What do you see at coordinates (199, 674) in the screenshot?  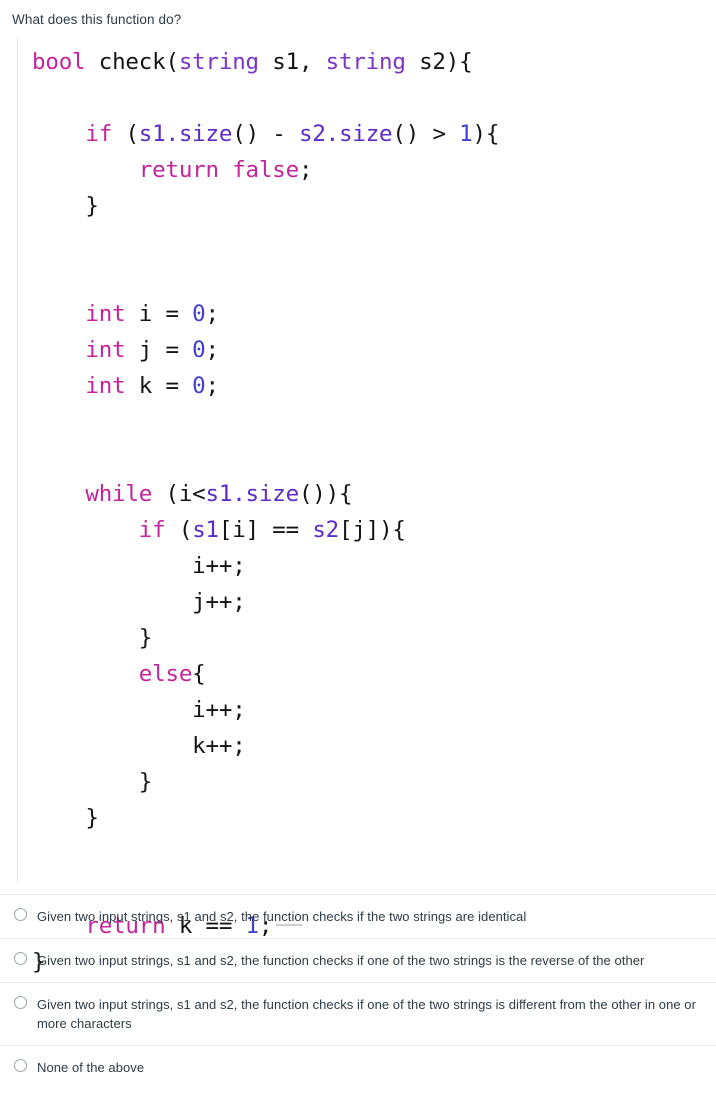 I see `code-token-pln: {` at bounding box center [199, 674].